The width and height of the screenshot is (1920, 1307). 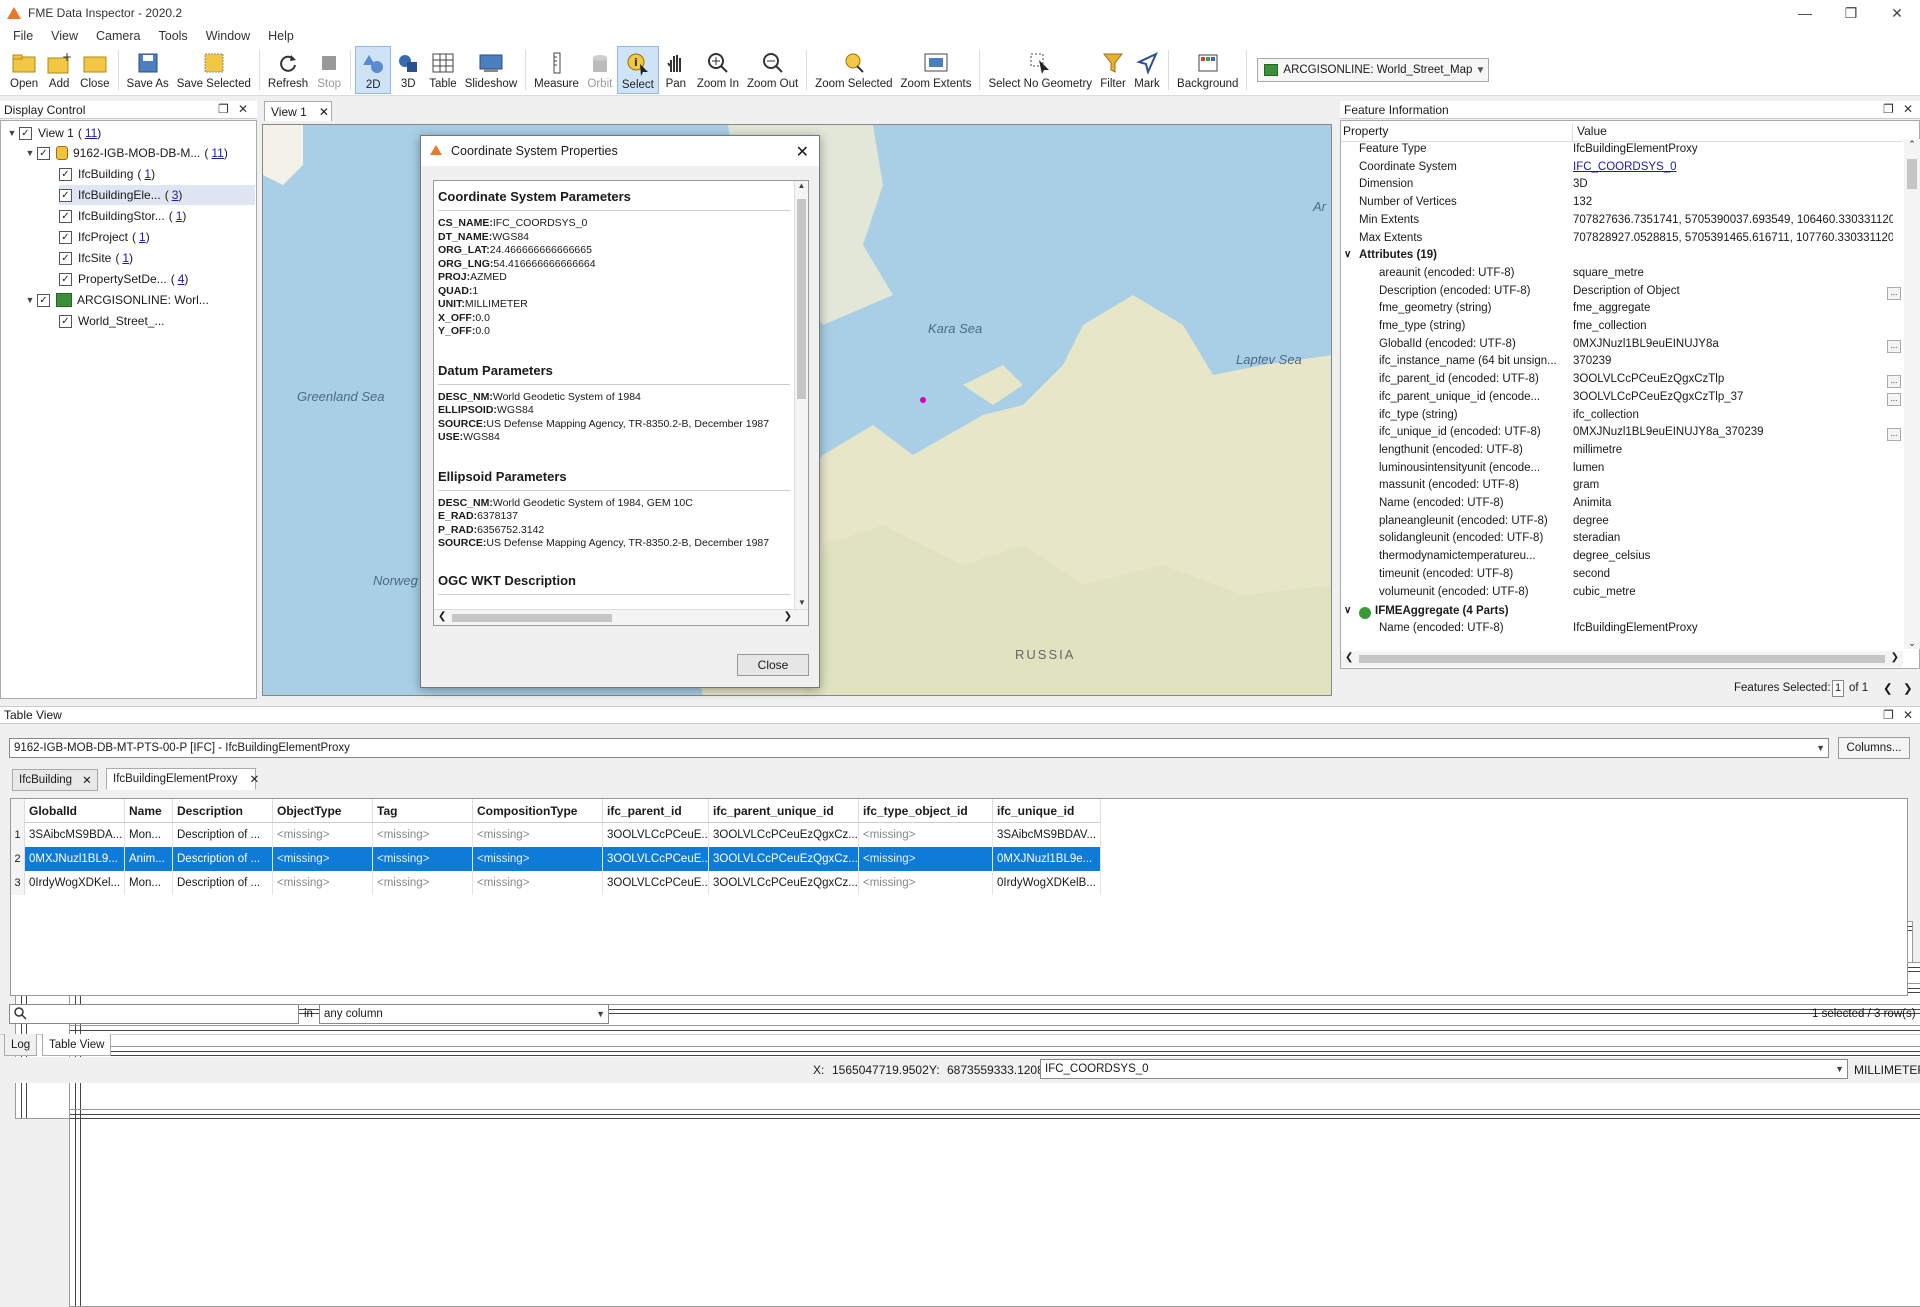 What do you see at coordinates (464, 1014) in the screenshot?
I see `search-column-select: any column ▼` at bounding box center [464, 1014].